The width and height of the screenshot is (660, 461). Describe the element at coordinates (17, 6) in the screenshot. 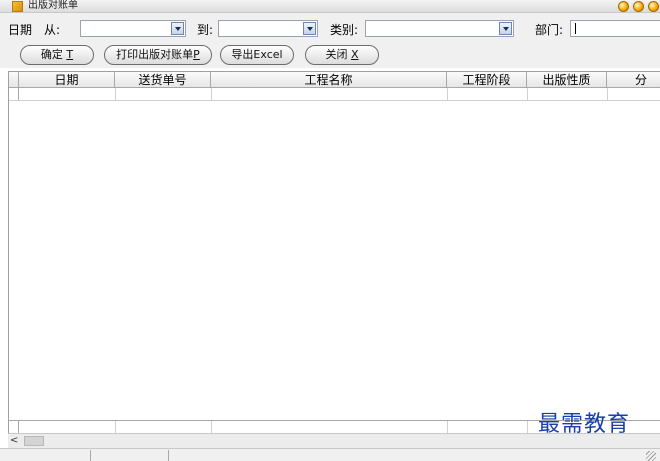

I see `app-icon` at that location.